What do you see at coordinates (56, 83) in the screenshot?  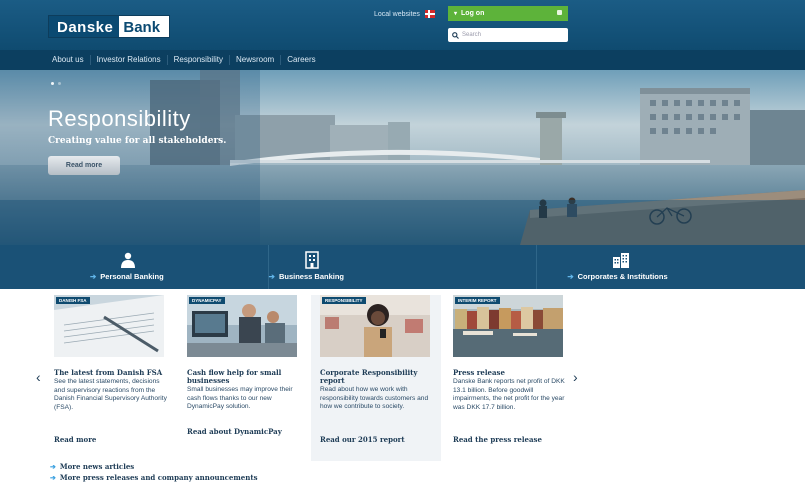 I see `carousel-dots` at bounding box center [56, 83].